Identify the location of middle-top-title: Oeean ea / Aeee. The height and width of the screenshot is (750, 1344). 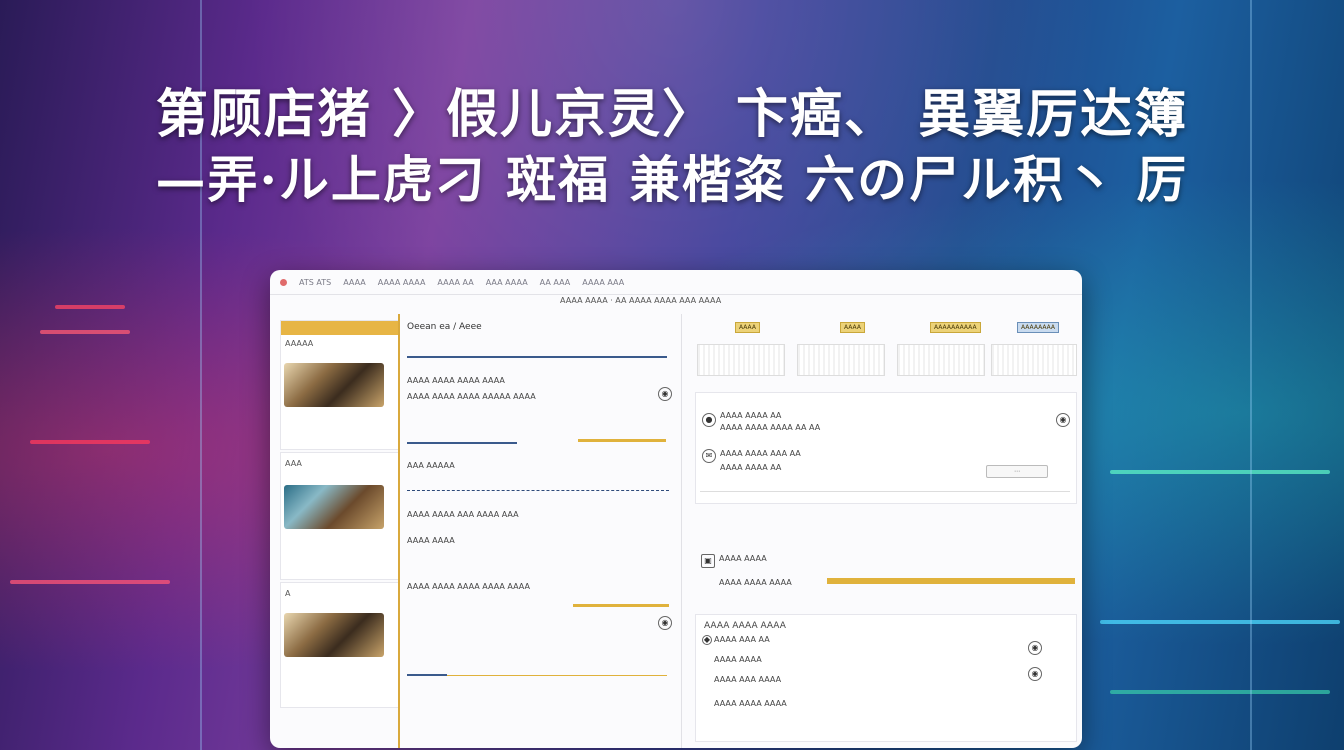
(444, 327).